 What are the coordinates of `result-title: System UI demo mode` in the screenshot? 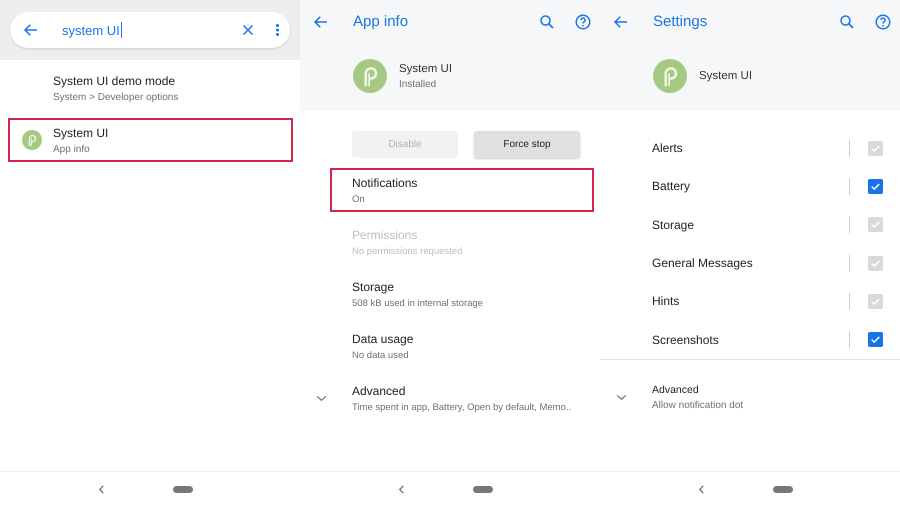 It's located at (114, 81).